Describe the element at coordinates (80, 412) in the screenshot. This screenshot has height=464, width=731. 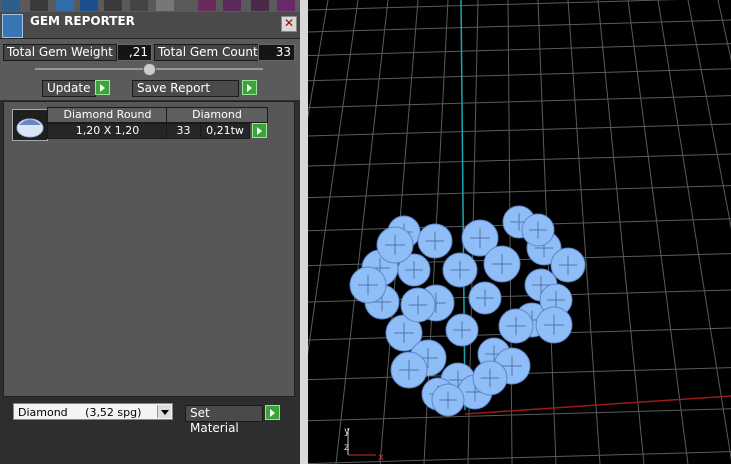
I see `material-select-value: Diamond (3,52 spg)` at that location.